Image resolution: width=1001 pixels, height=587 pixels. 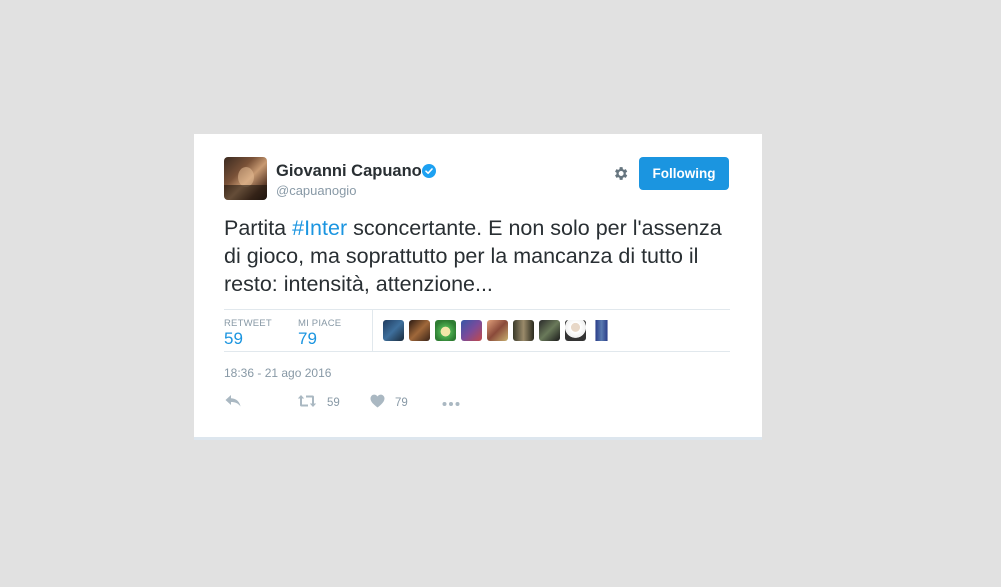 What do you see at coordinates (245, 178) in the screenshot?
I see `author-avatar` at bounding box center [245, 178].